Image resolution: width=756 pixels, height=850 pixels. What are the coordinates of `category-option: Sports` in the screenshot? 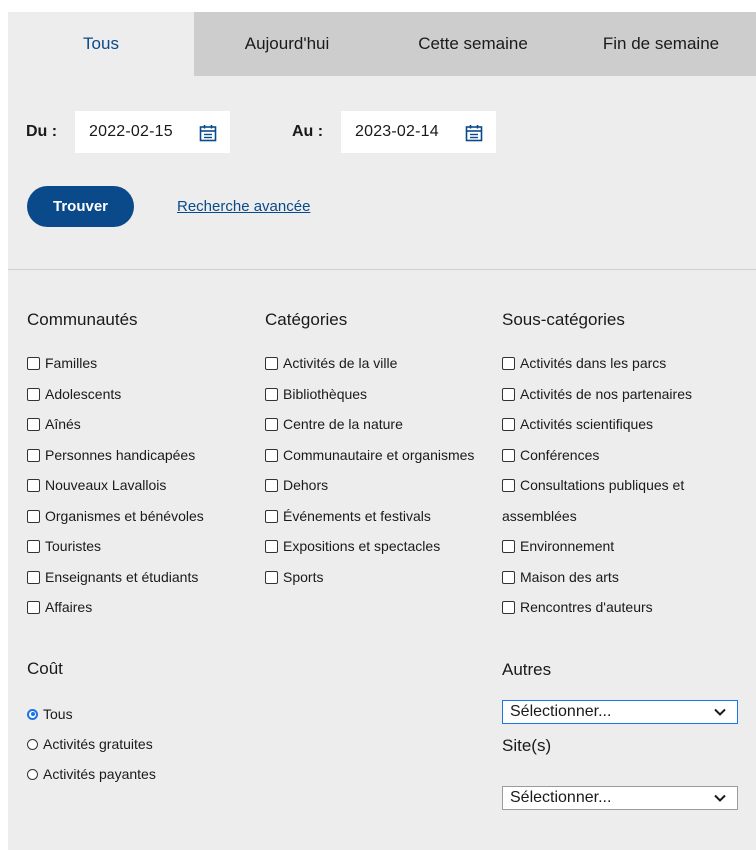 It's located at (294, 577).